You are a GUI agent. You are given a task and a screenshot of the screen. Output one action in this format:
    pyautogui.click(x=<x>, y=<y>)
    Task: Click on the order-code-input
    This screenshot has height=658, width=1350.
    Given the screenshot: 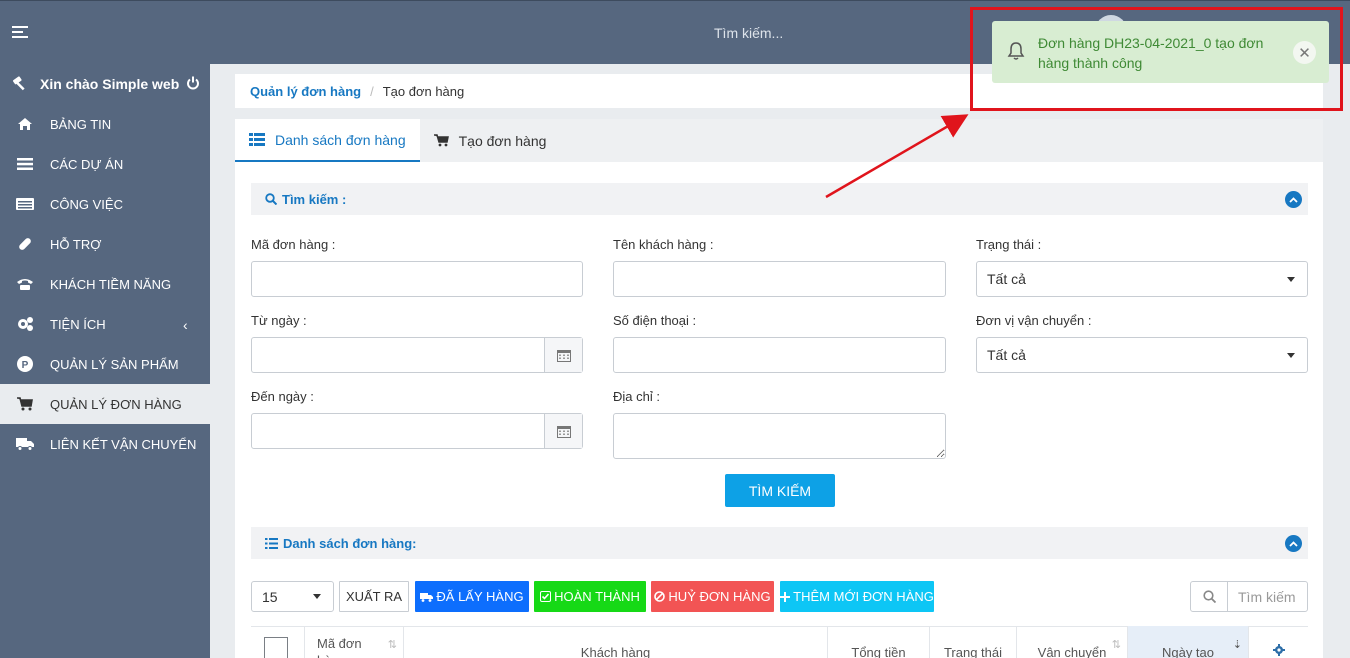 What is the action you would take?
    pyautogui.click(x=417, y=279)
    